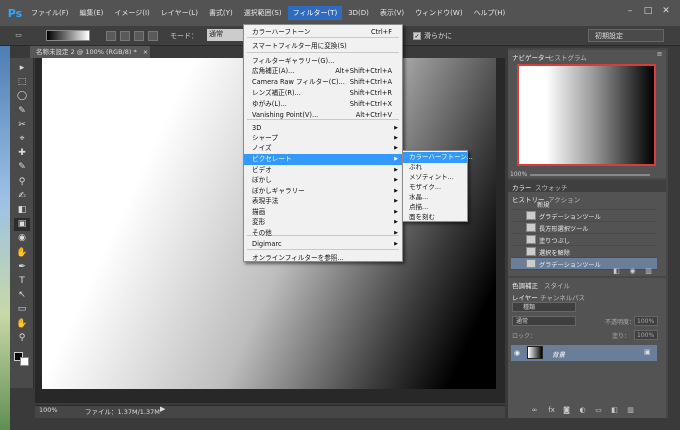 This screenshot has height=430, width=680. Describe the element at coordinates (179, 13) in the screenshot. I see `menu-layer: レイヤー(L)` at that location.